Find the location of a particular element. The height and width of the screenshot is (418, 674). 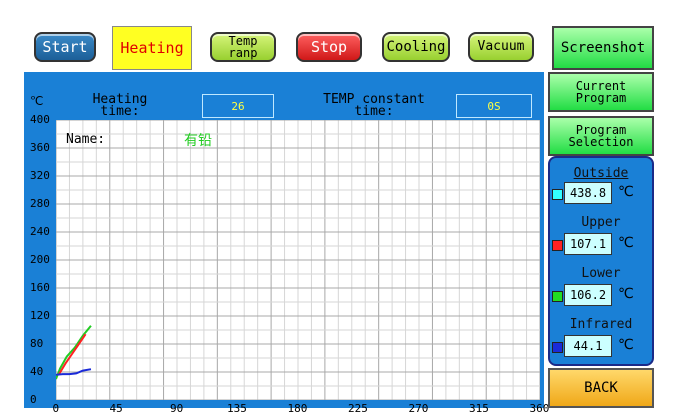

stop-button: Stop is located at coordinates (329, 47).